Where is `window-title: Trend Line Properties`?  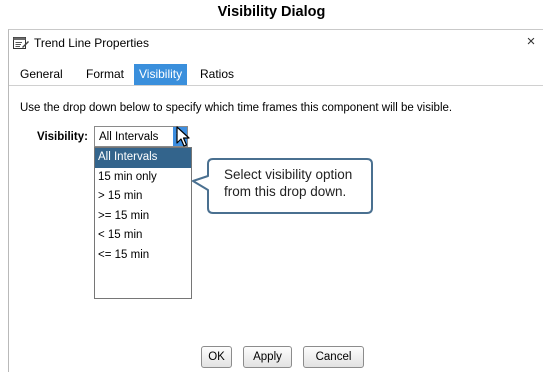 window-title: Trend Line Properties is located at coordinates (91, 43).